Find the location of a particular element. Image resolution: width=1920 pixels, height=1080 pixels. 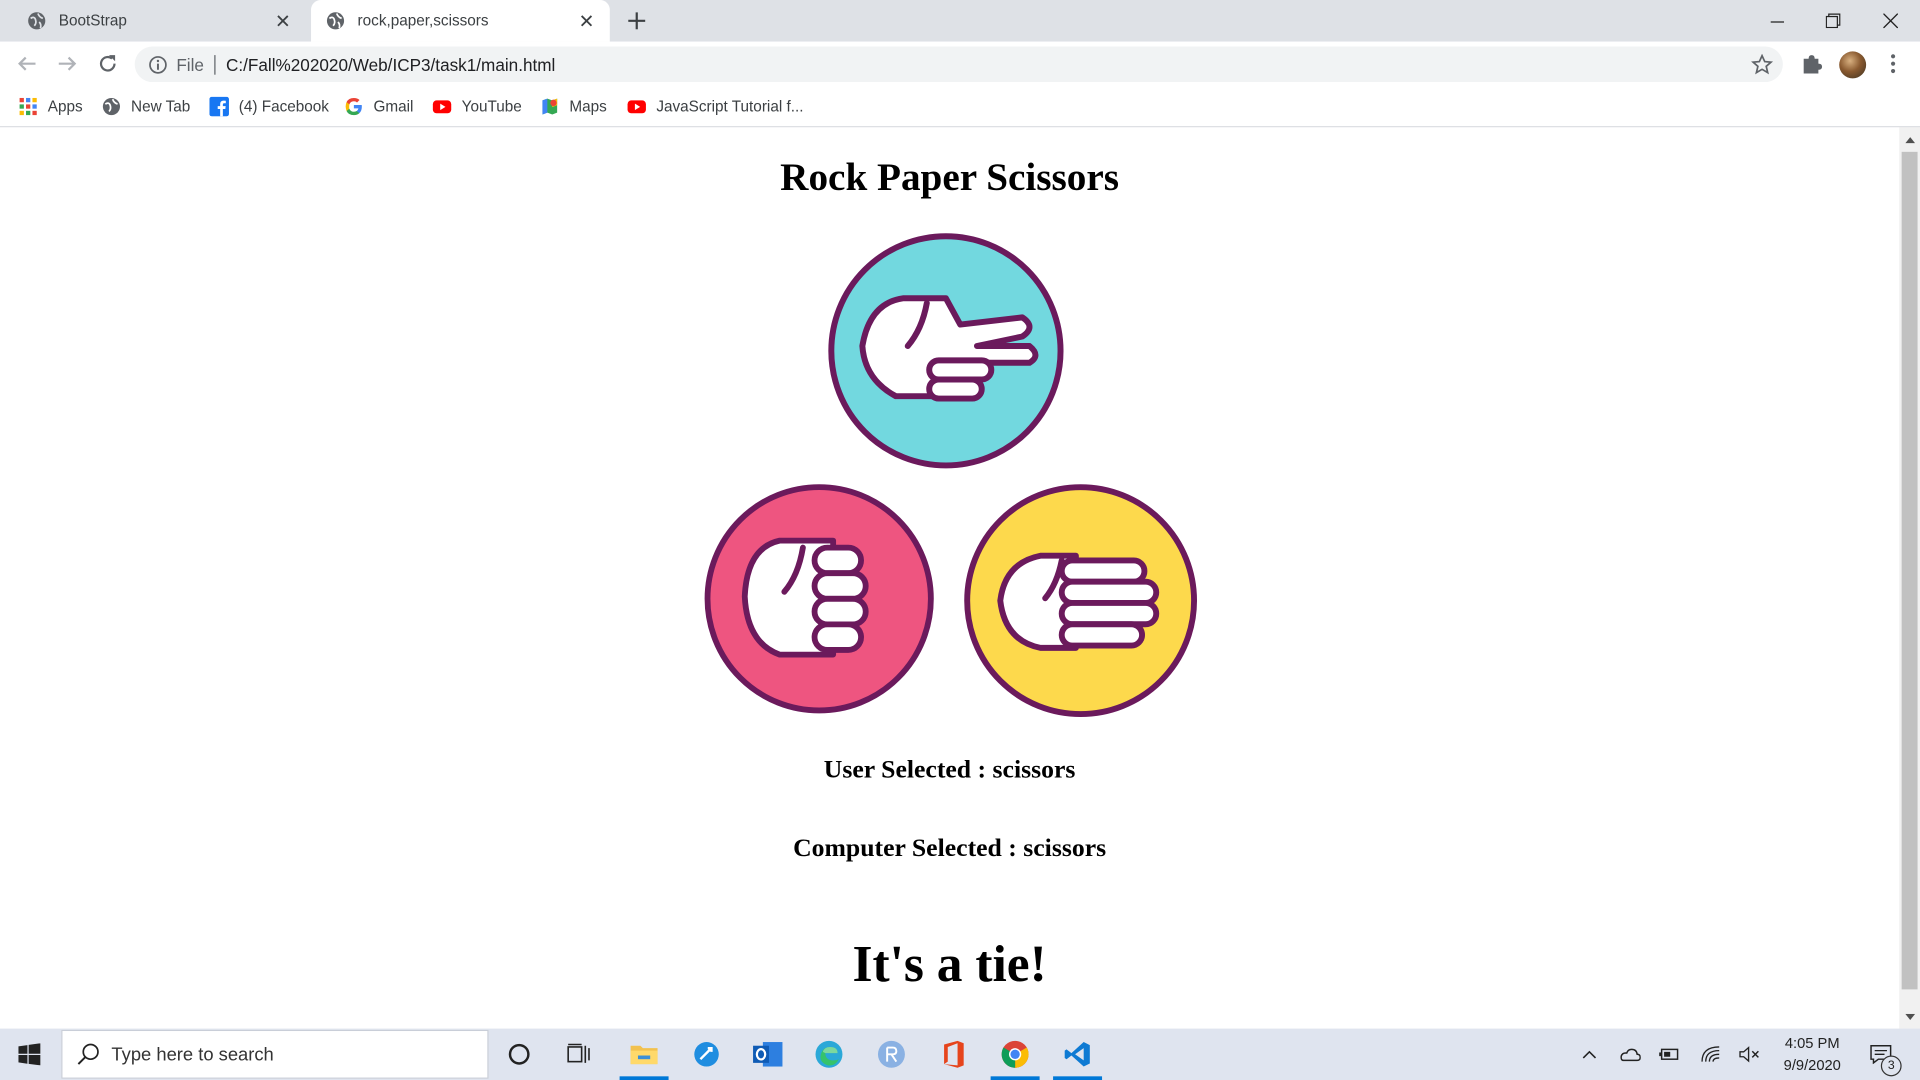

cortana-button is located at coordinates (519, 1054).